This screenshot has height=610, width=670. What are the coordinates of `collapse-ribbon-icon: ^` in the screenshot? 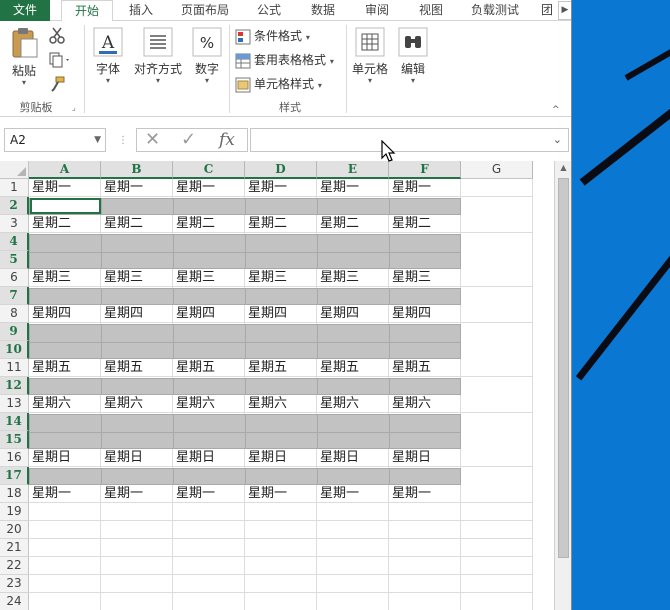 It's located at (556, 110).